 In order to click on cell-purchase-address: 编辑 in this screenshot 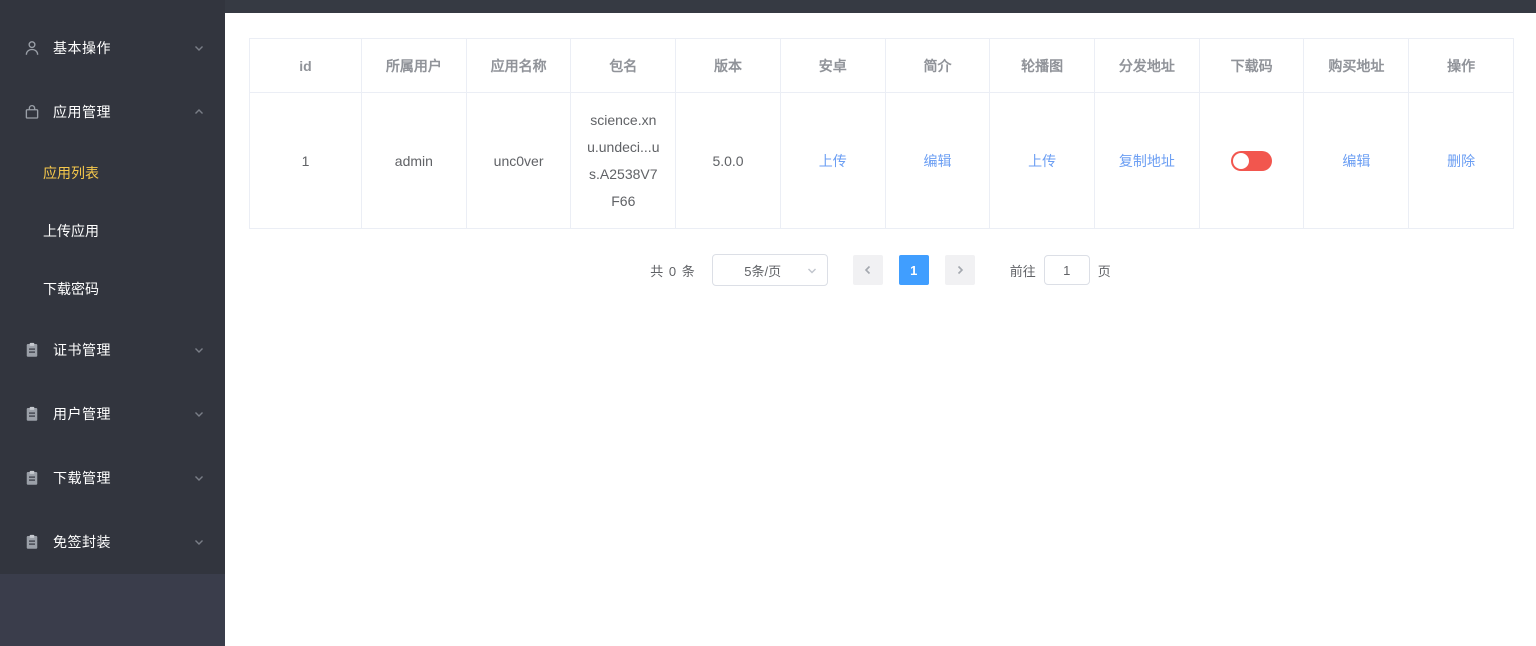, I will do `click(1356, 160)`.